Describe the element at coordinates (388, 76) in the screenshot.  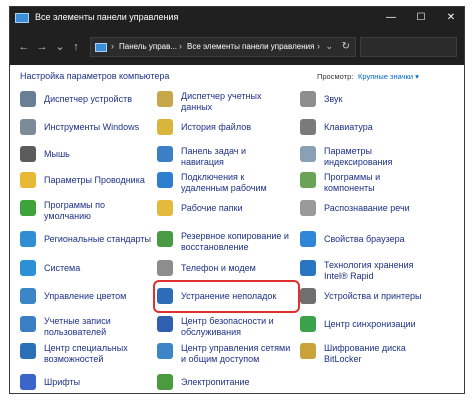
I see `view-by-dropdown: Крупные значки ▾` at that location.